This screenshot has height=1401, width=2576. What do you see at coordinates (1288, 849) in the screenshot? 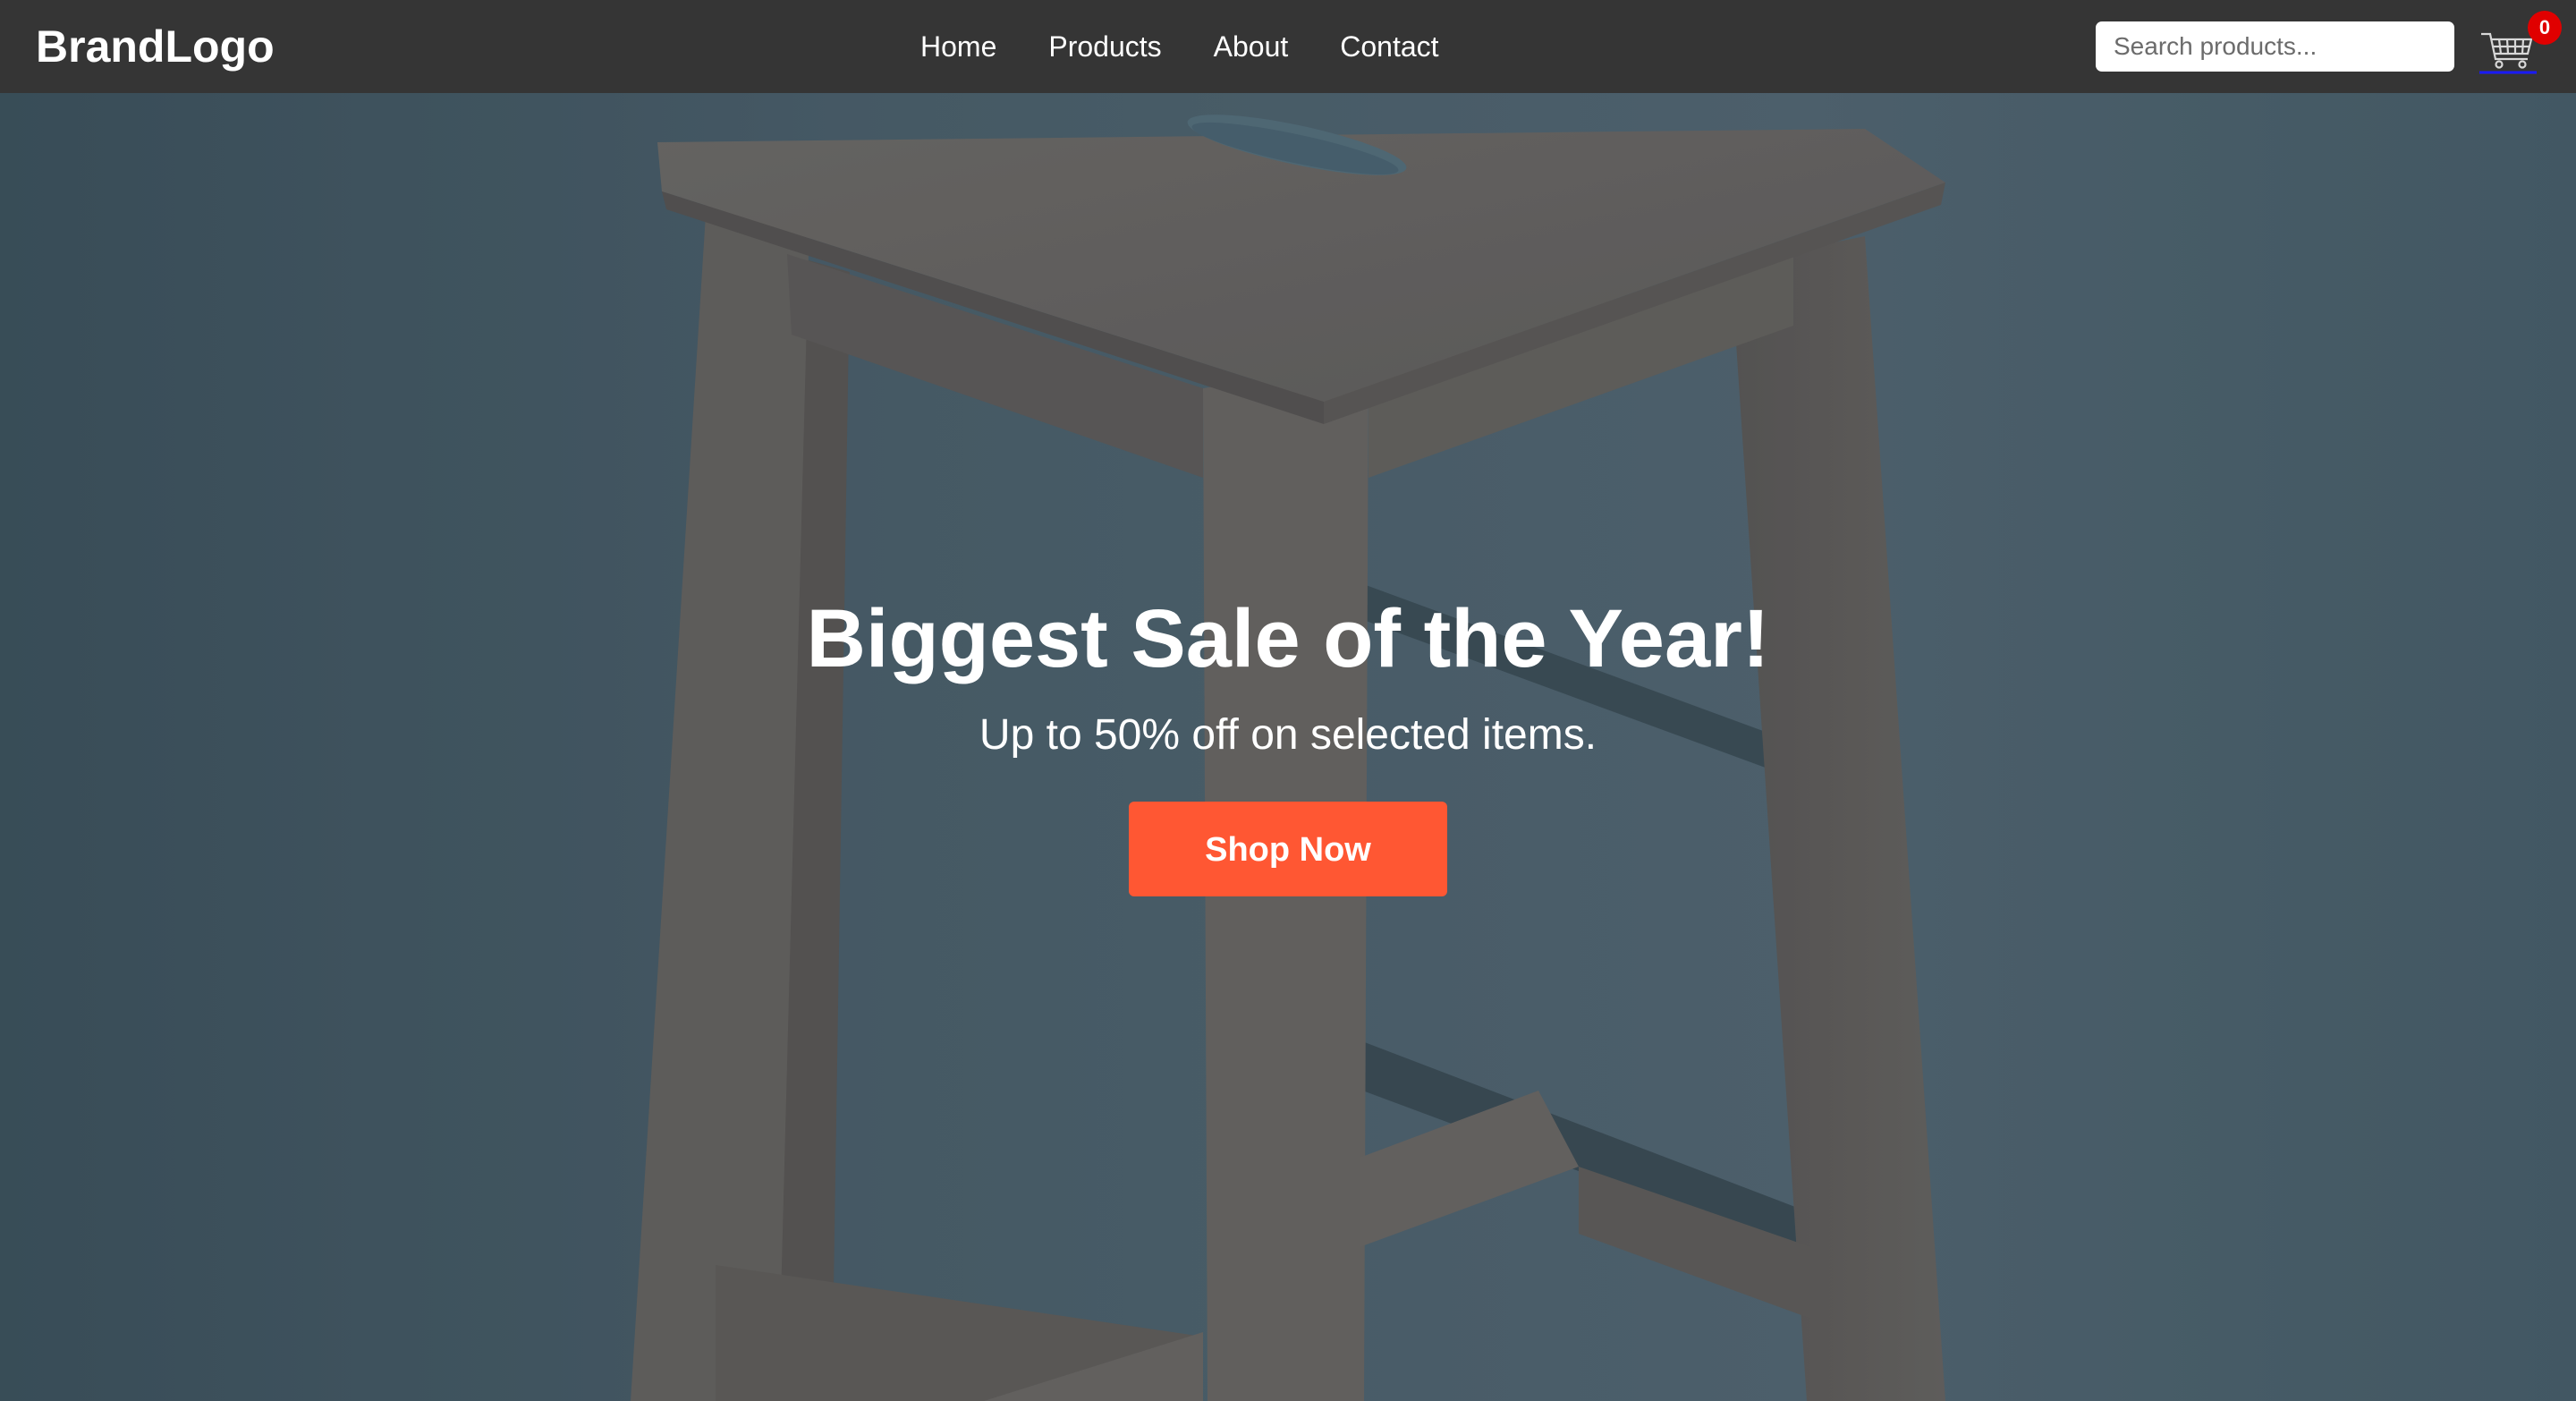
I see `shop-now-button: Shop Now` at bounding box center [1288, 849].